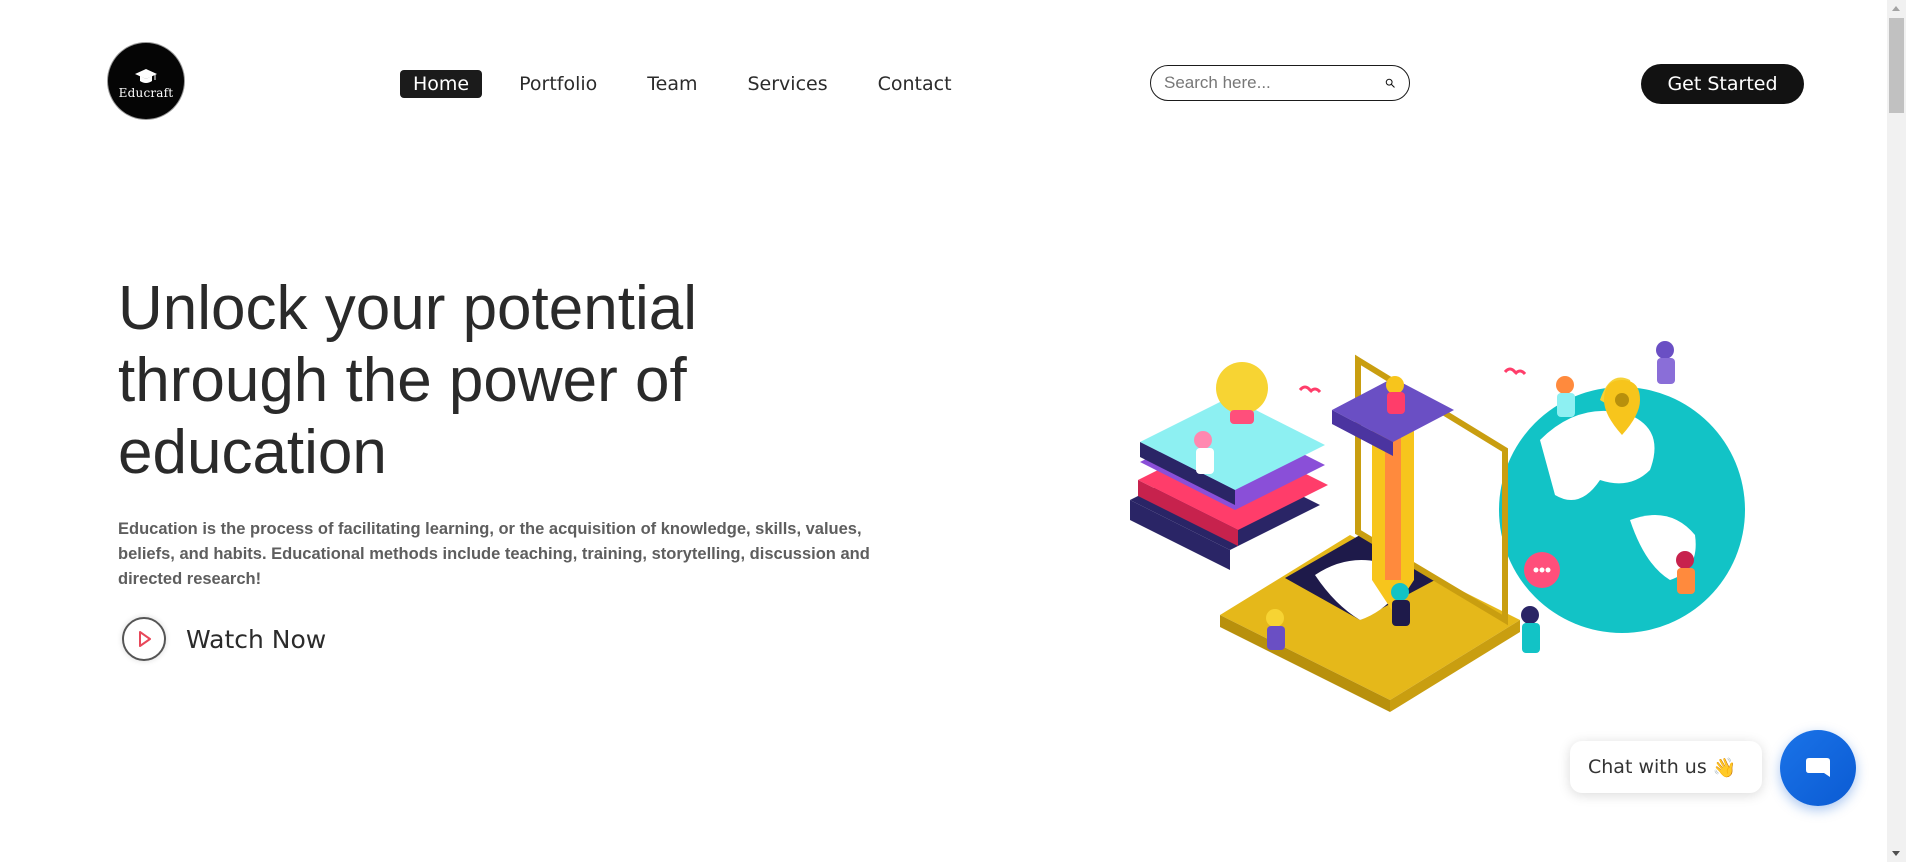  Describe the element at coordinates (1268, 83) in the screenshot. I see `search-input` at that location.